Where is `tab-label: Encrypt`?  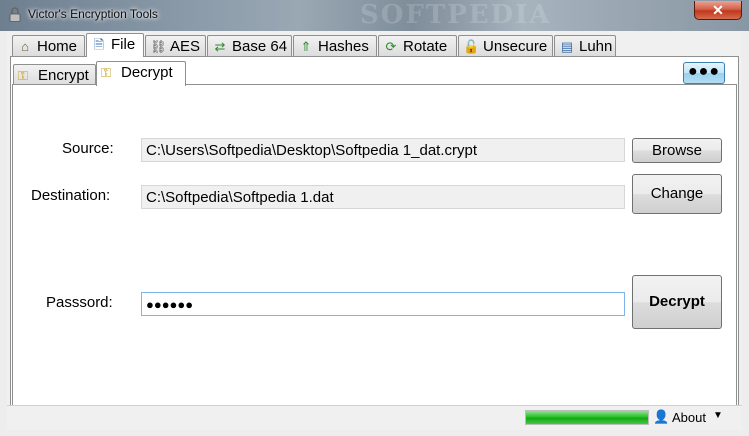
tab-label: Encrypt is located at coordinates (63, 75).